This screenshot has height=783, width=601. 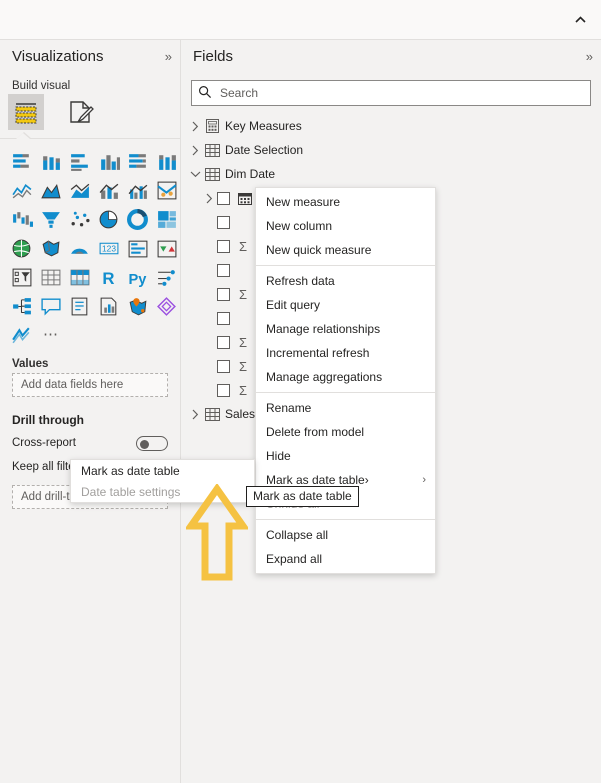 What do you see at coordinates (162, 471) in the screenshot?
I see `submenu-item-mark-as-date-table: Mark as date table` at bounding box center [162, 471].